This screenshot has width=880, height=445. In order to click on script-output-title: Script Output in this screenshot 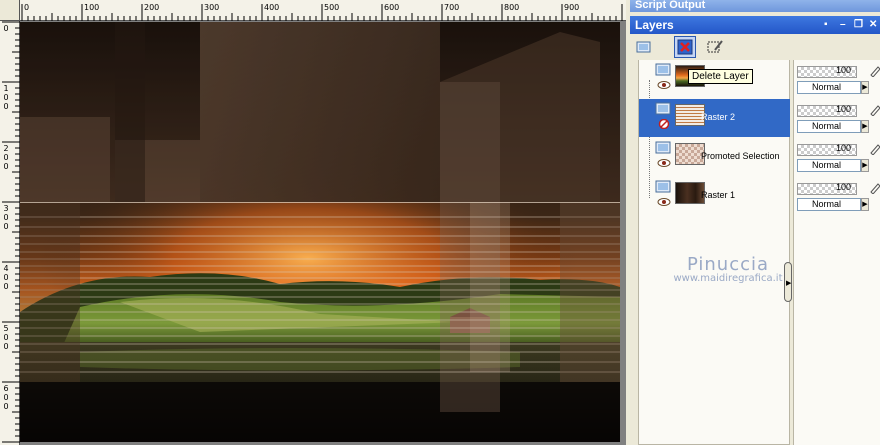, I will do `click(670, 5)`.